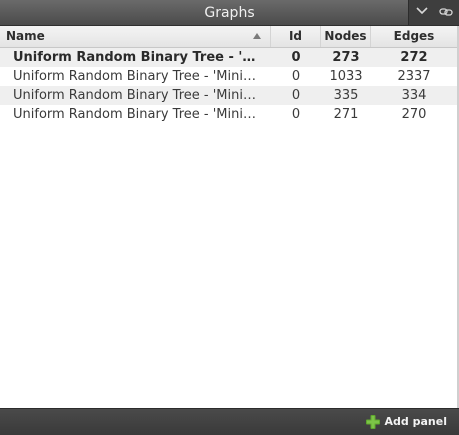 This screenshot has width=459, height=435. I want to click on panel-title: Graphs, so click(229, 13).